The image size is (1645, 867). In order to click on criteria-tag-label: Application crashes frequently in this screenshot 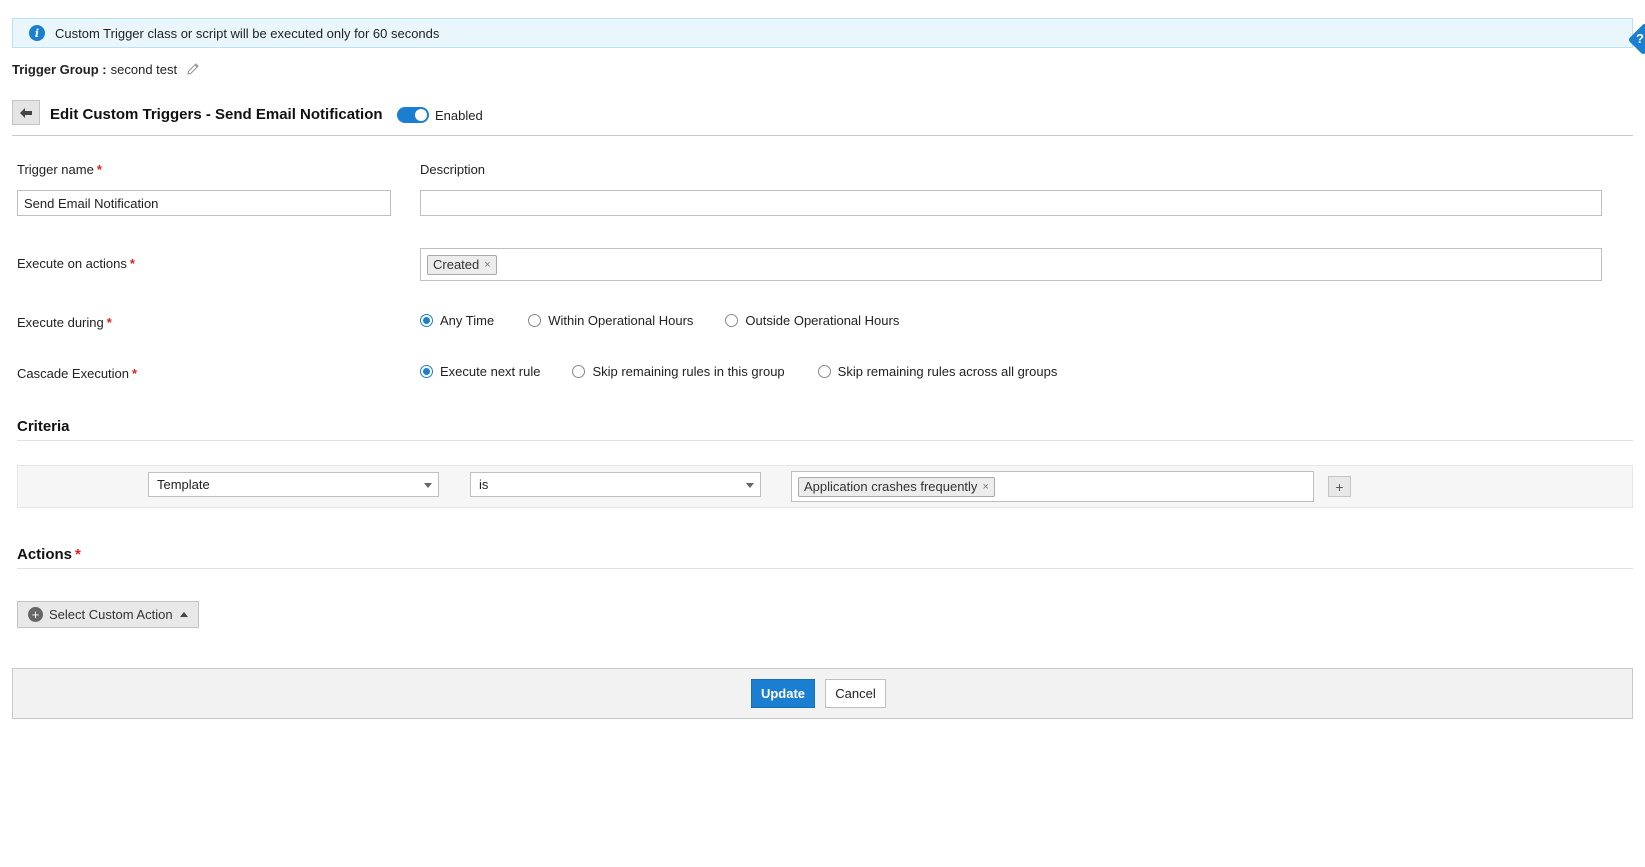, I will do `click(891, 486)`.